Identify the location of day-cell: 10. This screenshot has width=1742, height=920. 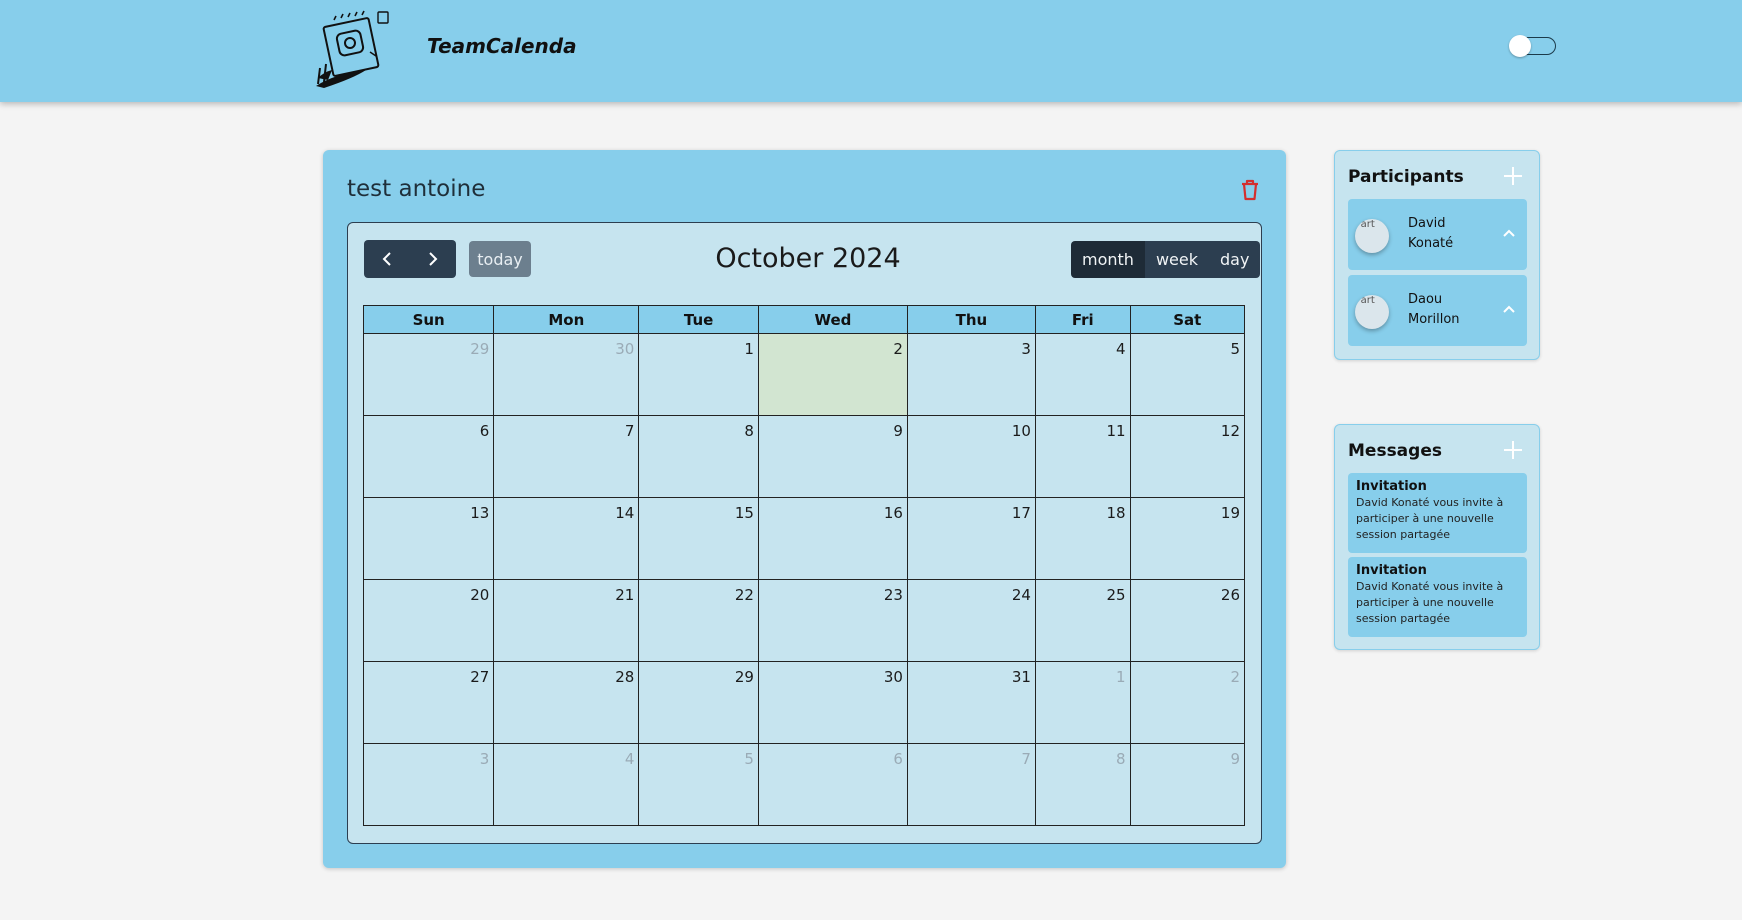
(971, 456).